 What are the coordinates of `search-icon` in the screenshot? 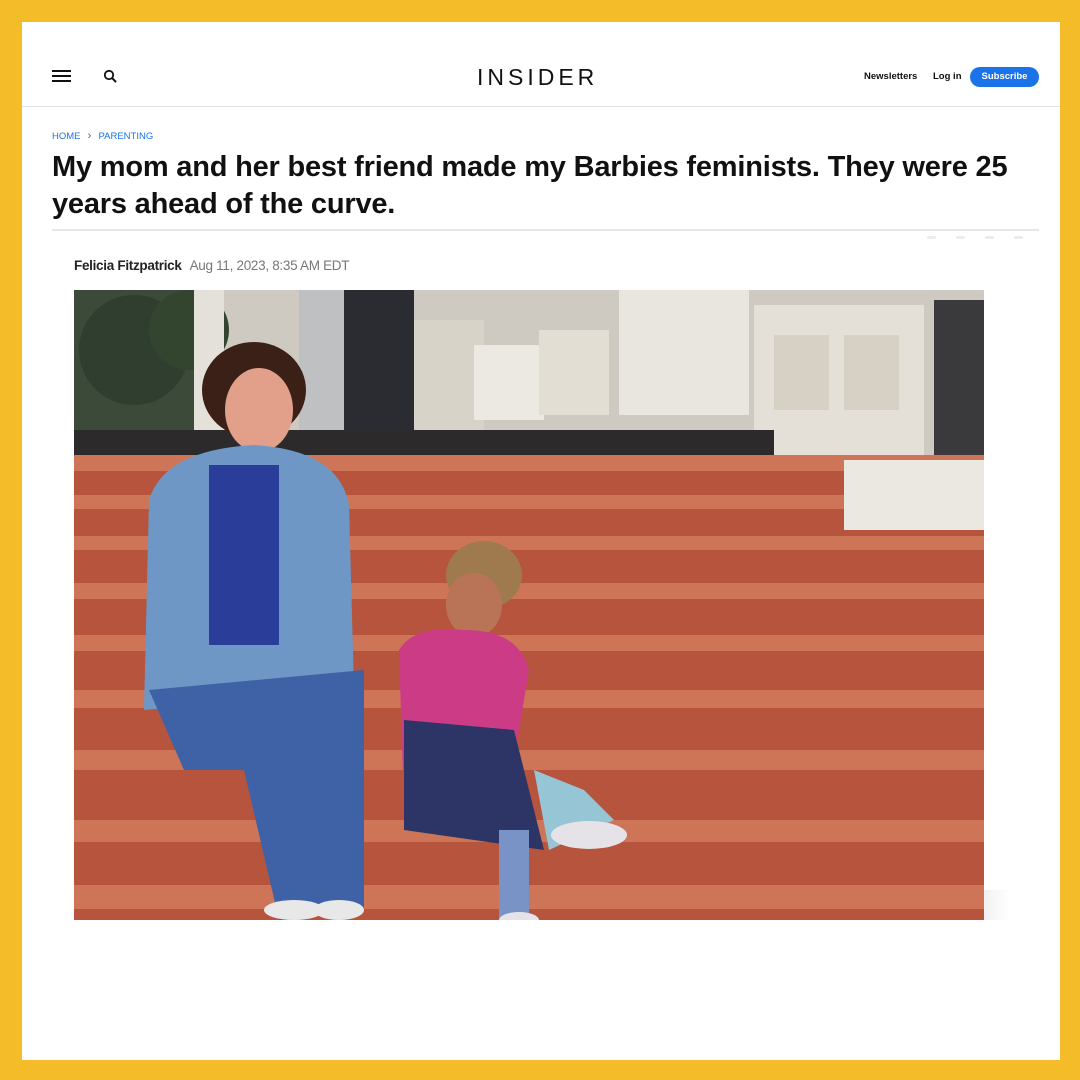 It's located at (111, 77).